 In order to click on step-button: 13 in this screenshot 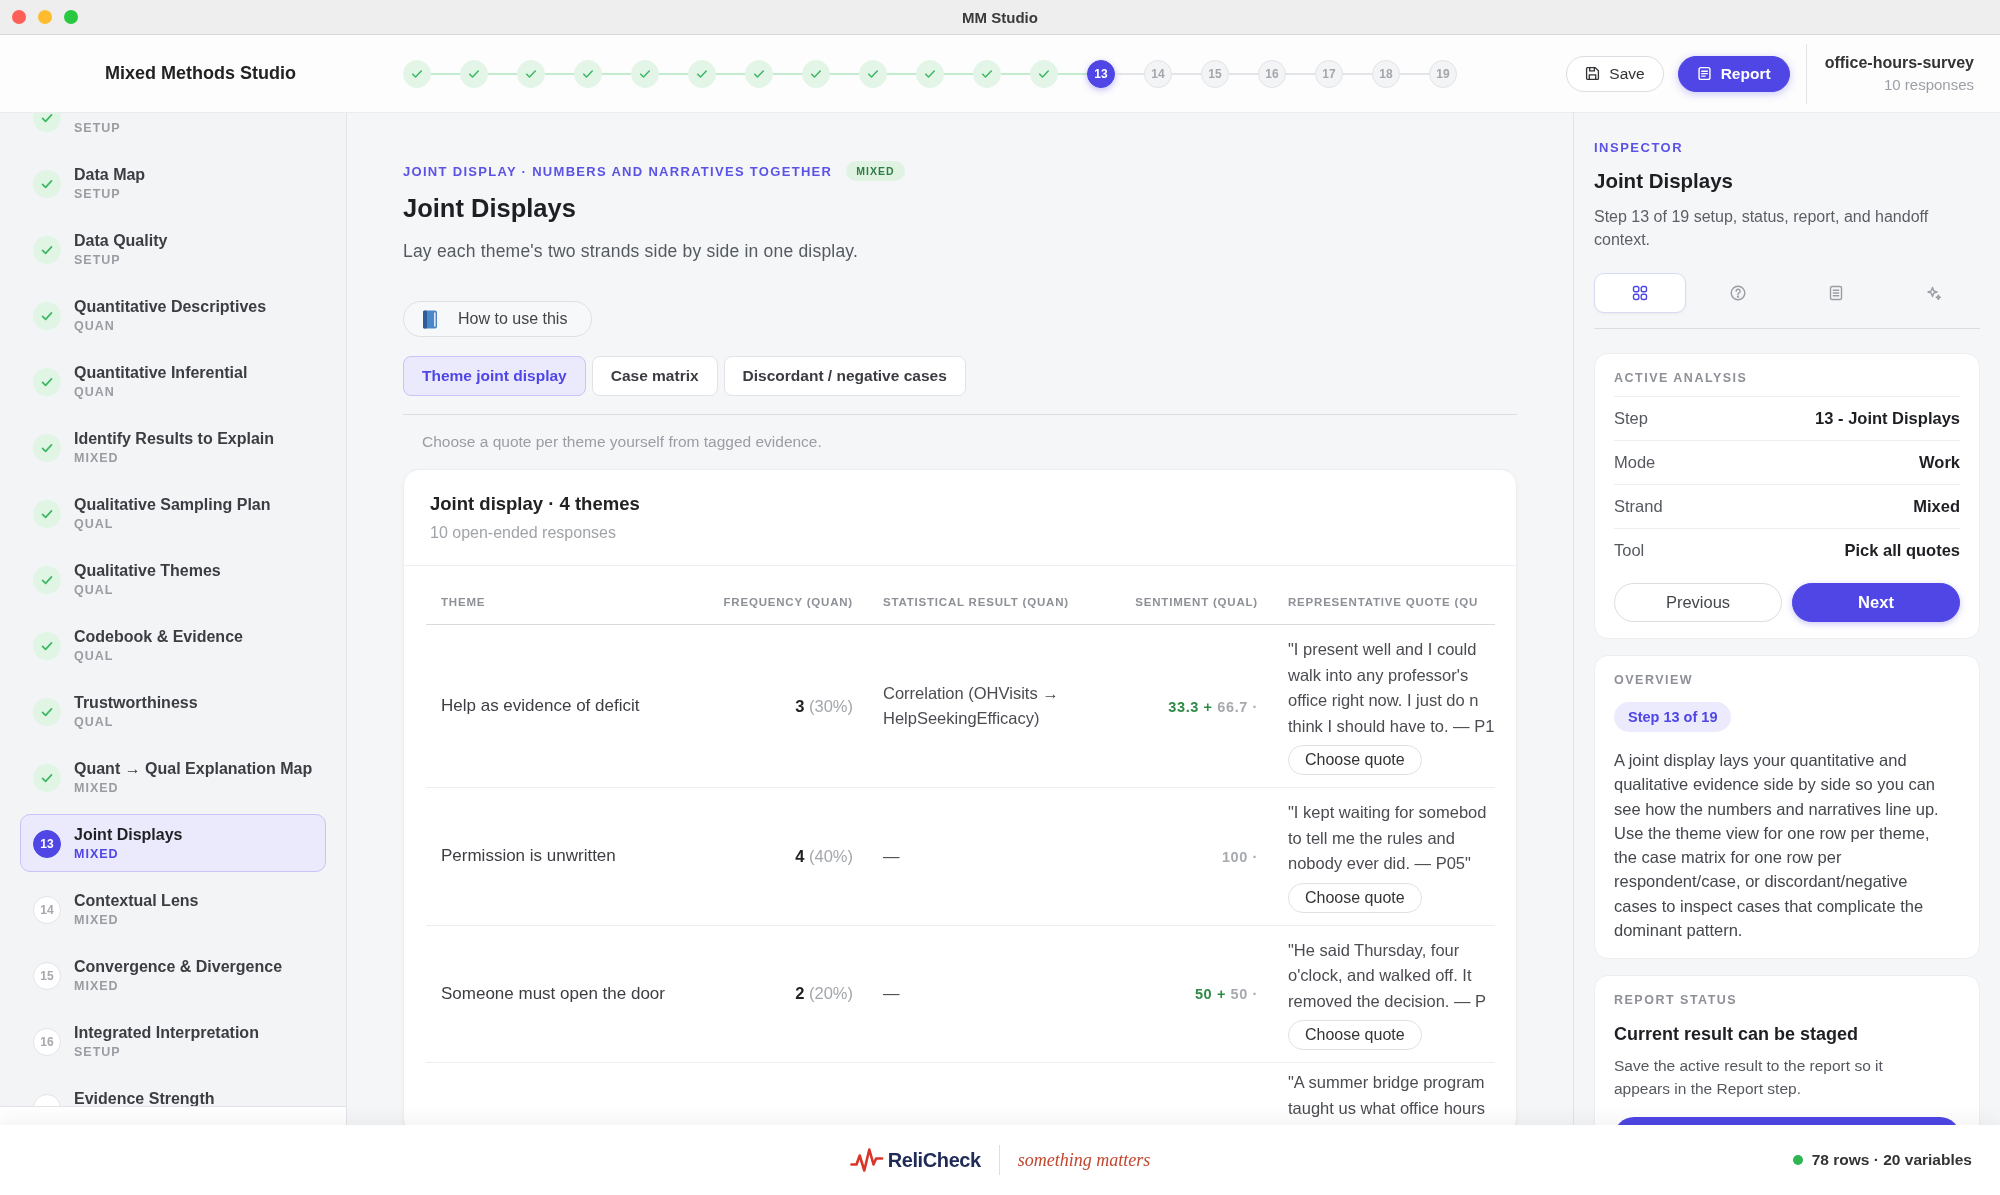, I will do `click(1101, 73)`.